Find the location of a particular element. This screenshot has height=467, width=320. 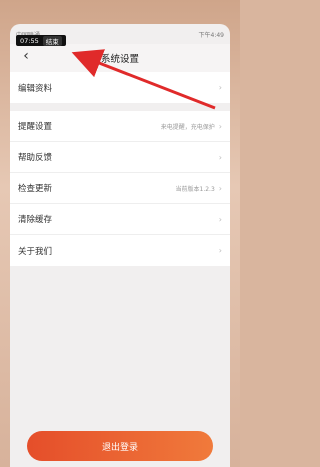

settings-item-label: 提醒设置 is located at coordinates (35, 127).